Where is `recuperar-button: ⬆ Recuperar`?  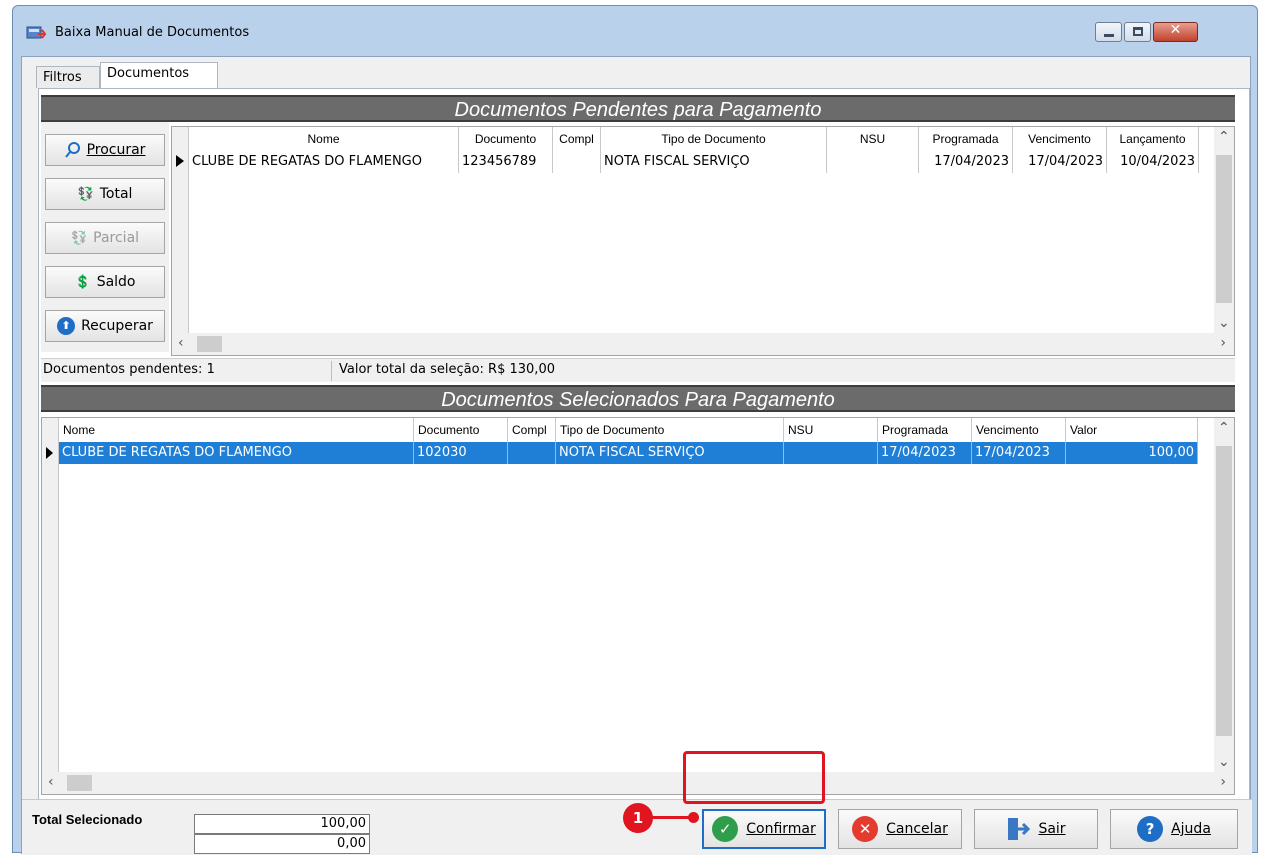
recuperar-button: ⬆ Recuperar is located at coordinates (105, 326).